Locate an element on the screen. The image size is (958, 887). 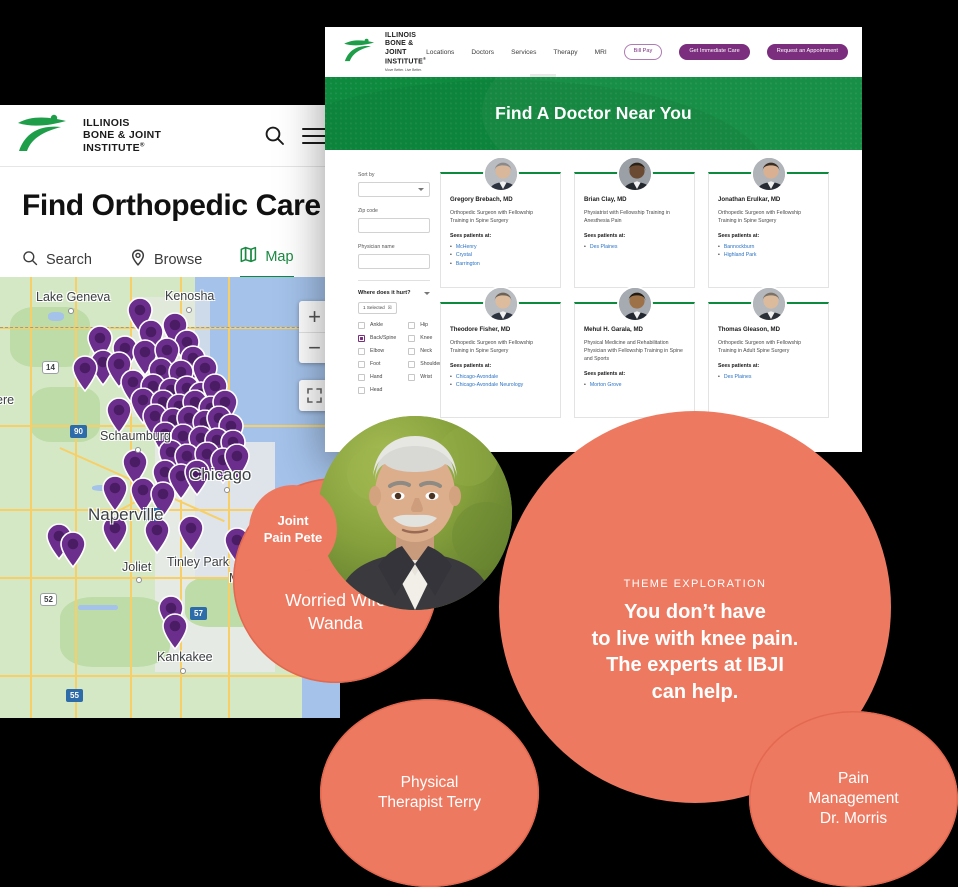
checkbox-back-spine: Back/Spine is located at coordinates (377, 338).